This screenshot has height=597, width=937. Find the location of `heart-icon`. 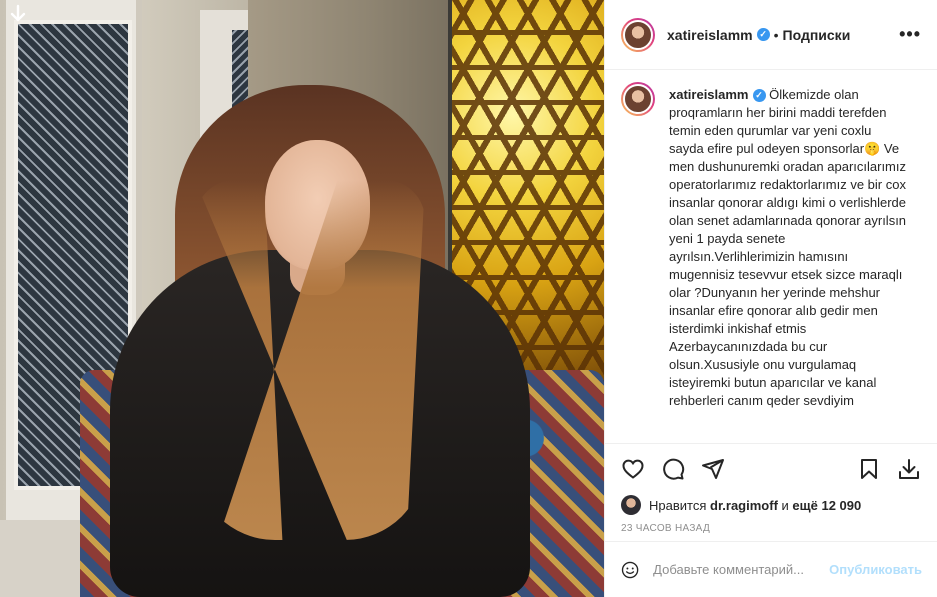

heart-icon is located at coordinates (633, 469).